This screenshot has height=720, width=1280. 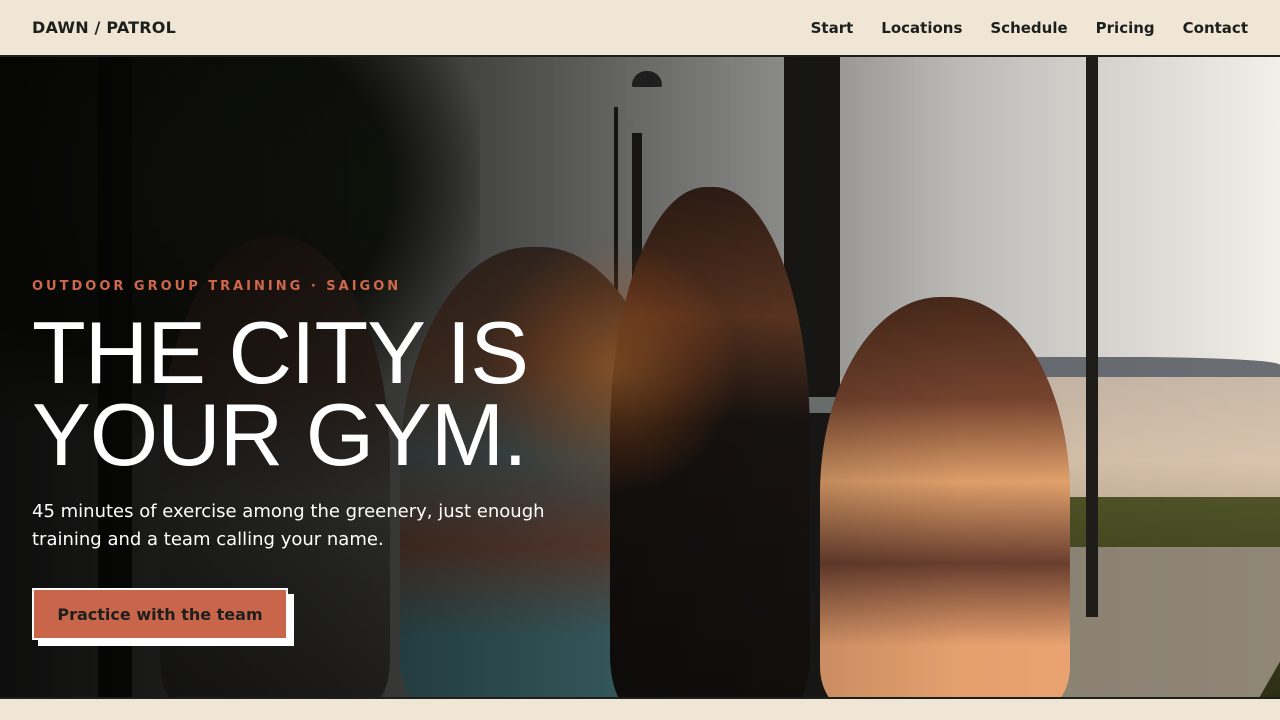 I want to click on nav-link-schedule: Schedule, so click(x=1028, y=28).